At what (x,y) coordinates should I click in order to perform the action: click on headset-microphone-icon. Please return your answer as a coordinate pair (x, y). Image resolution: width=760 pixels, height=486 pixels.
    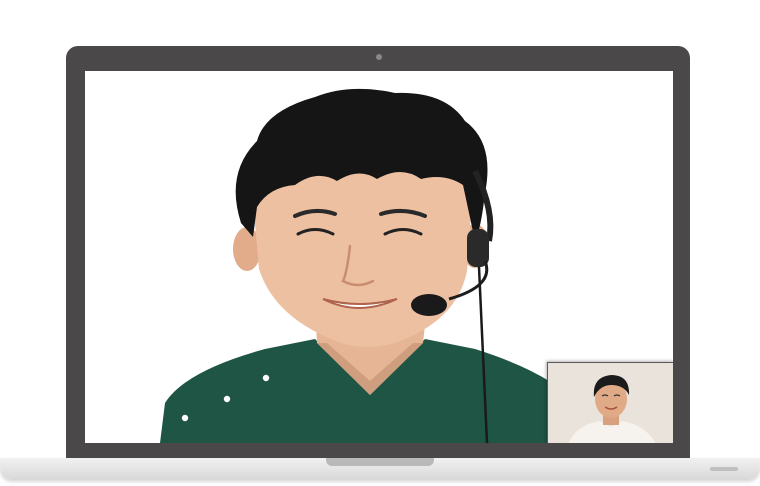
    Looking at the image, I should click on (429, 305).